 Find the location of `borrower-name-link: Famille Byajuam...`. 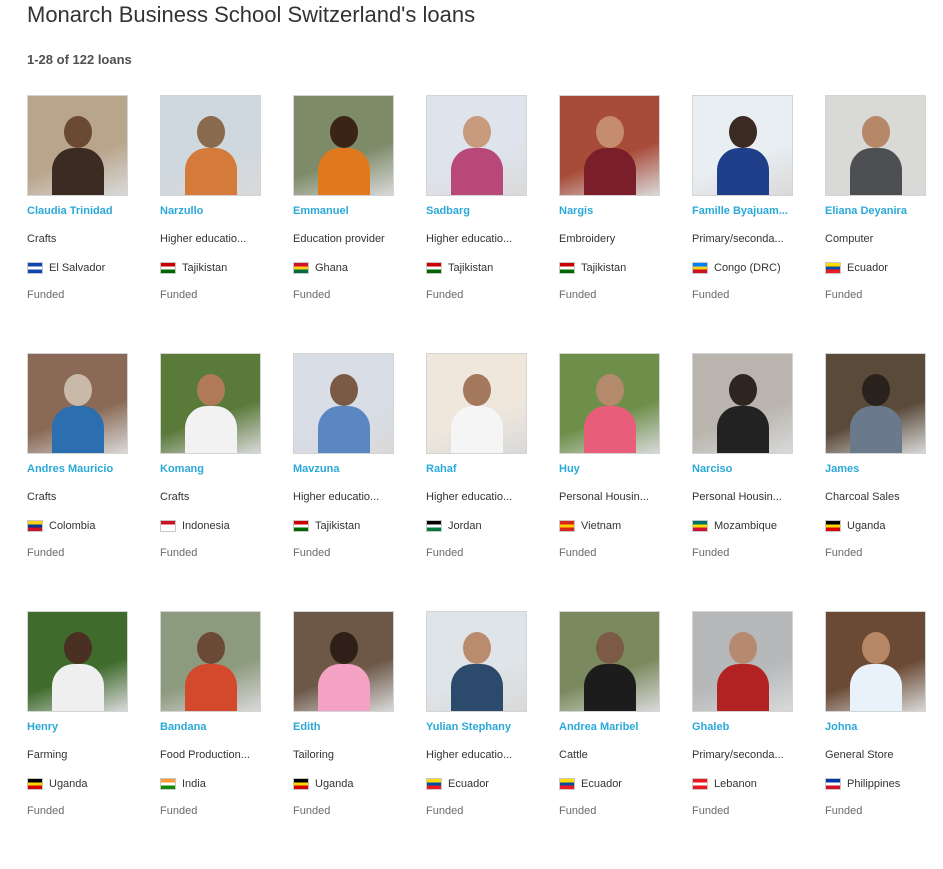

borrower-name-link: Famille Byajuam... is located at coordinates (742, 212).